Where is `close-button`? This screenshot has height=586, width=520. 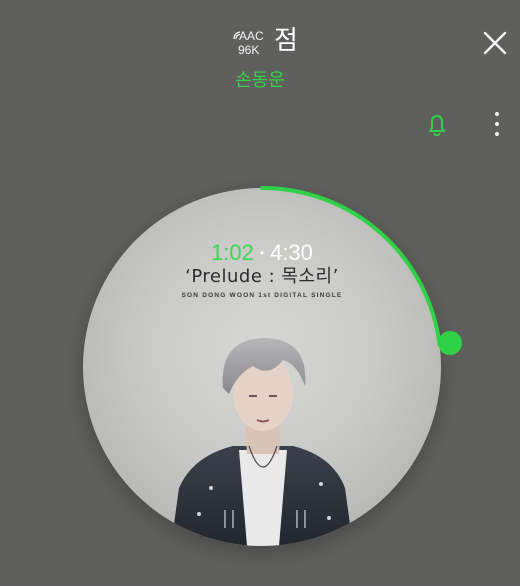
close-button is located at coordinates (495, 43).